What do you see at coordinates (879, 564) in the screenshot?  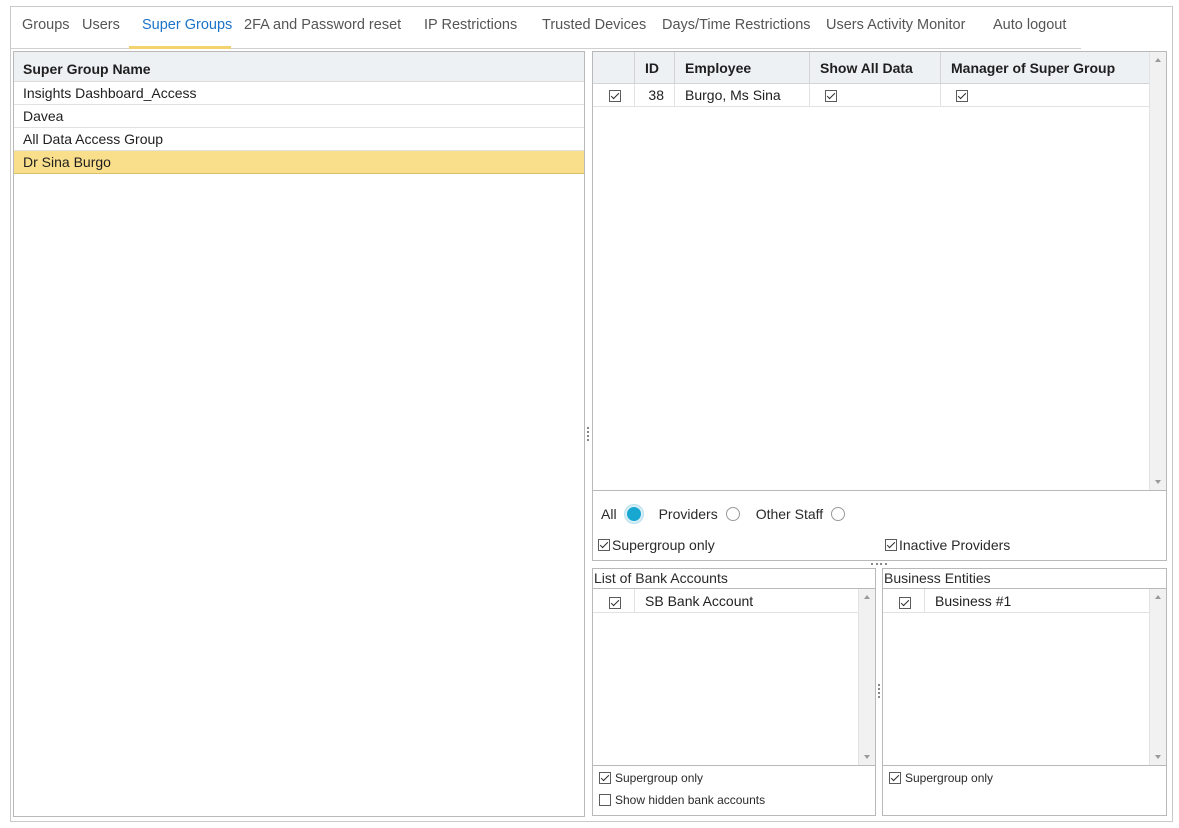 I see `horizontal-splitter-handle` at bounding box center [879, 564].